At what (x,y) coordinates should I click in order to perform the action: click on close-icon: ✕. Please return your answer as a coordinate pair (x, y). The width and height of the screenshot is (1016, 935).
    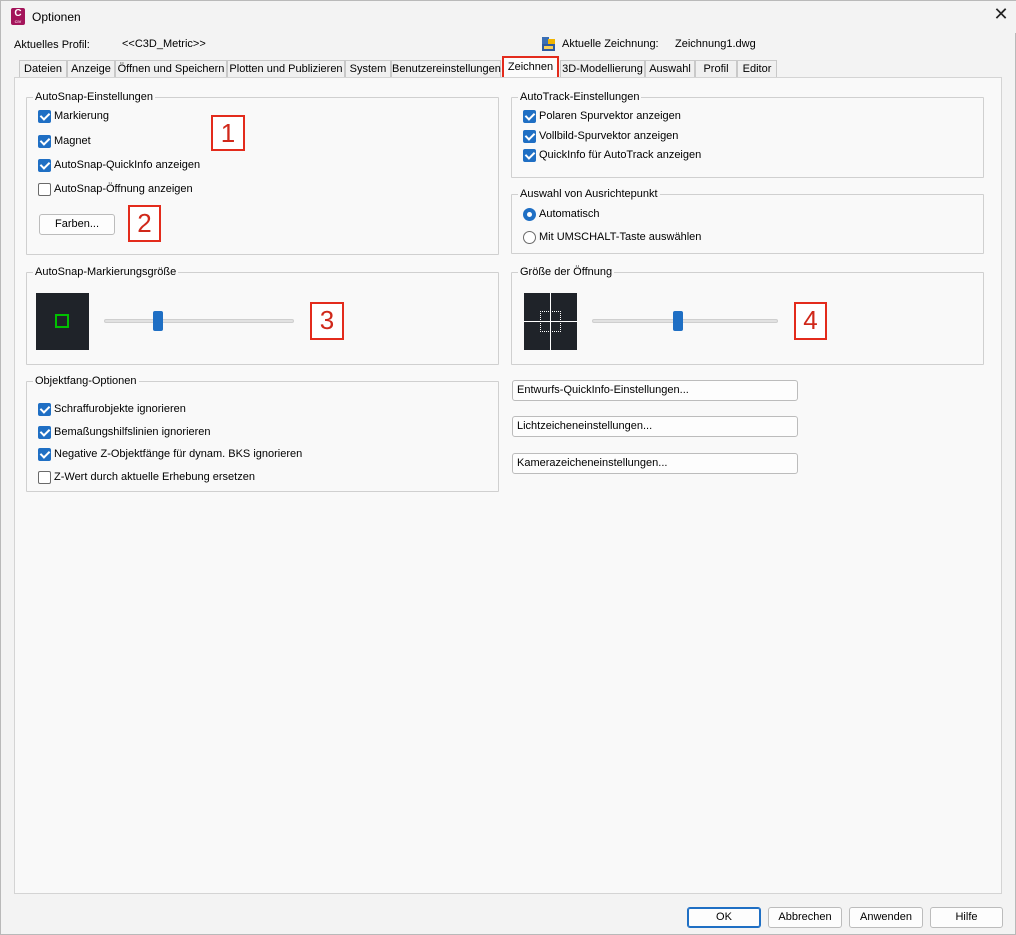
    Looking at the image, I should click on (1001, 16).